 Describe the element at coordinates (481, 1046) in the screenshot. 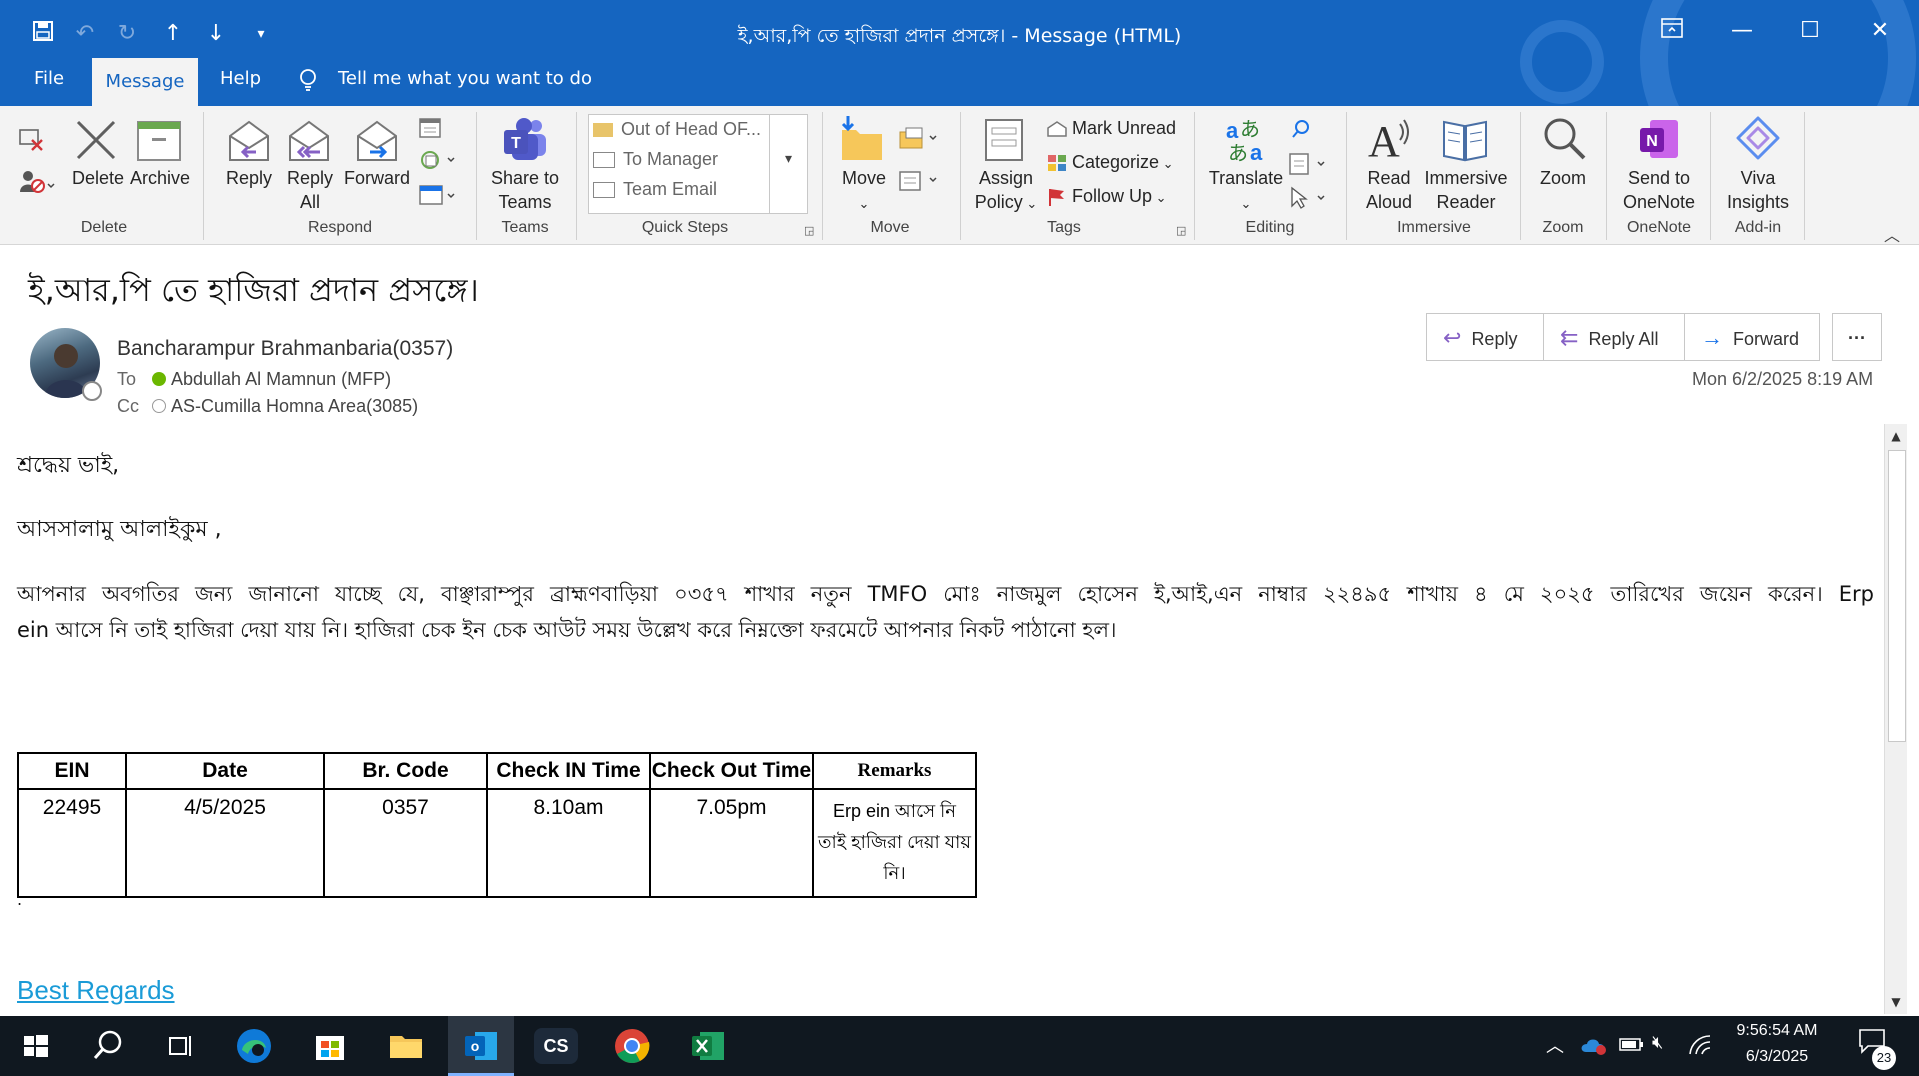

I see `outlook-taskbar-active: o` at that location.